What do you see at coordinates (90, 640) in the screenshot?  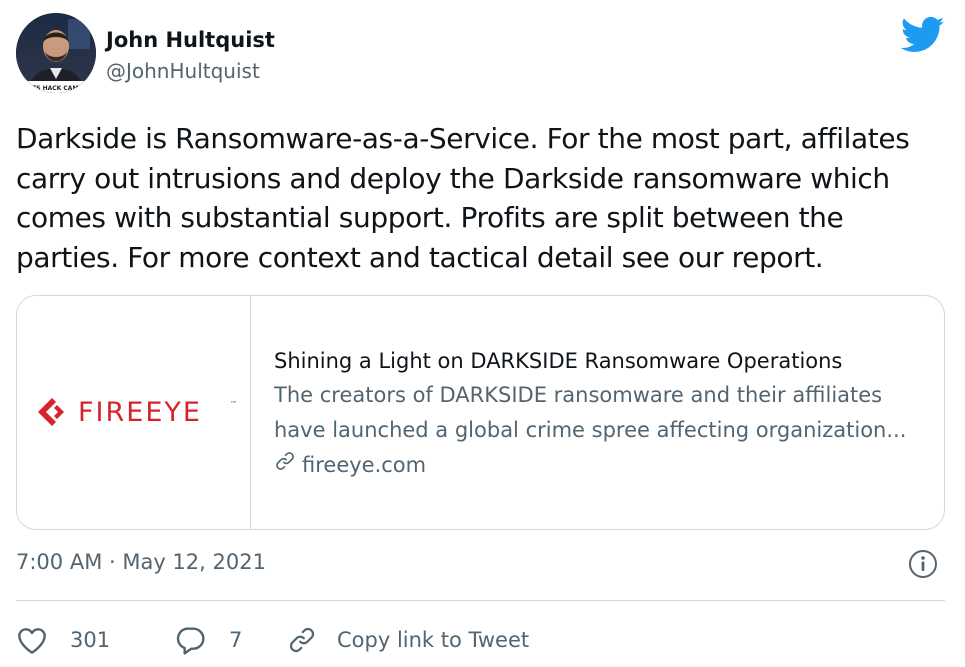 I see `like-count: 301` at bounding box center [90, 640].